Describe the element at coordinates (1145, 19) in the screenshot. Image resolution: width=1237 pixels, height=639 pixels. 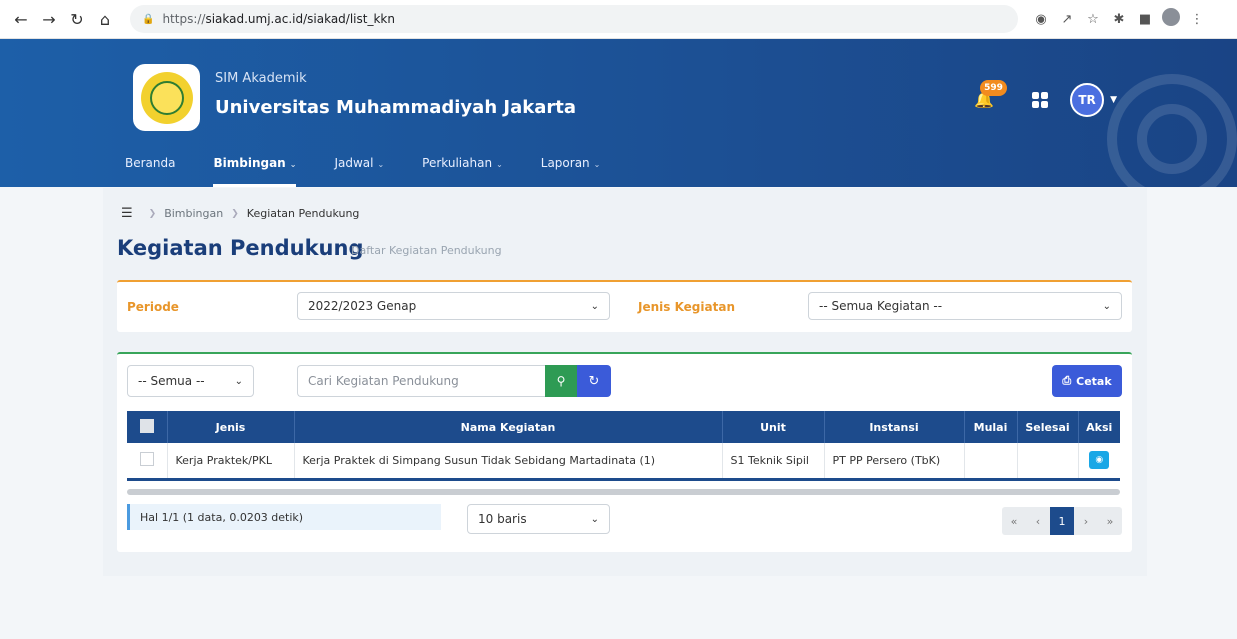
I see `sidepanel-icon: ■` at that location.